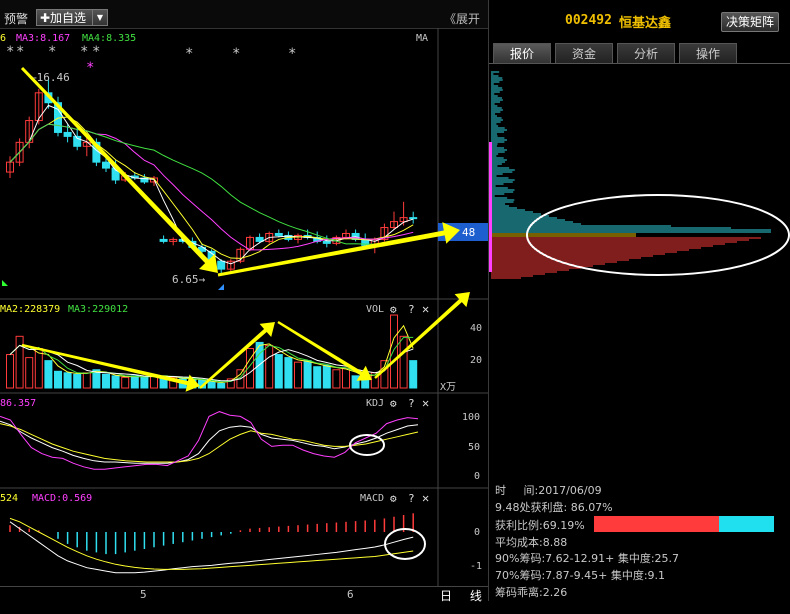 The height and width of the screenshot is (614, 790). Describe the element at coordinates (474, 447) in the screenshot. I see `kdj-tick-50: 50` at that location.